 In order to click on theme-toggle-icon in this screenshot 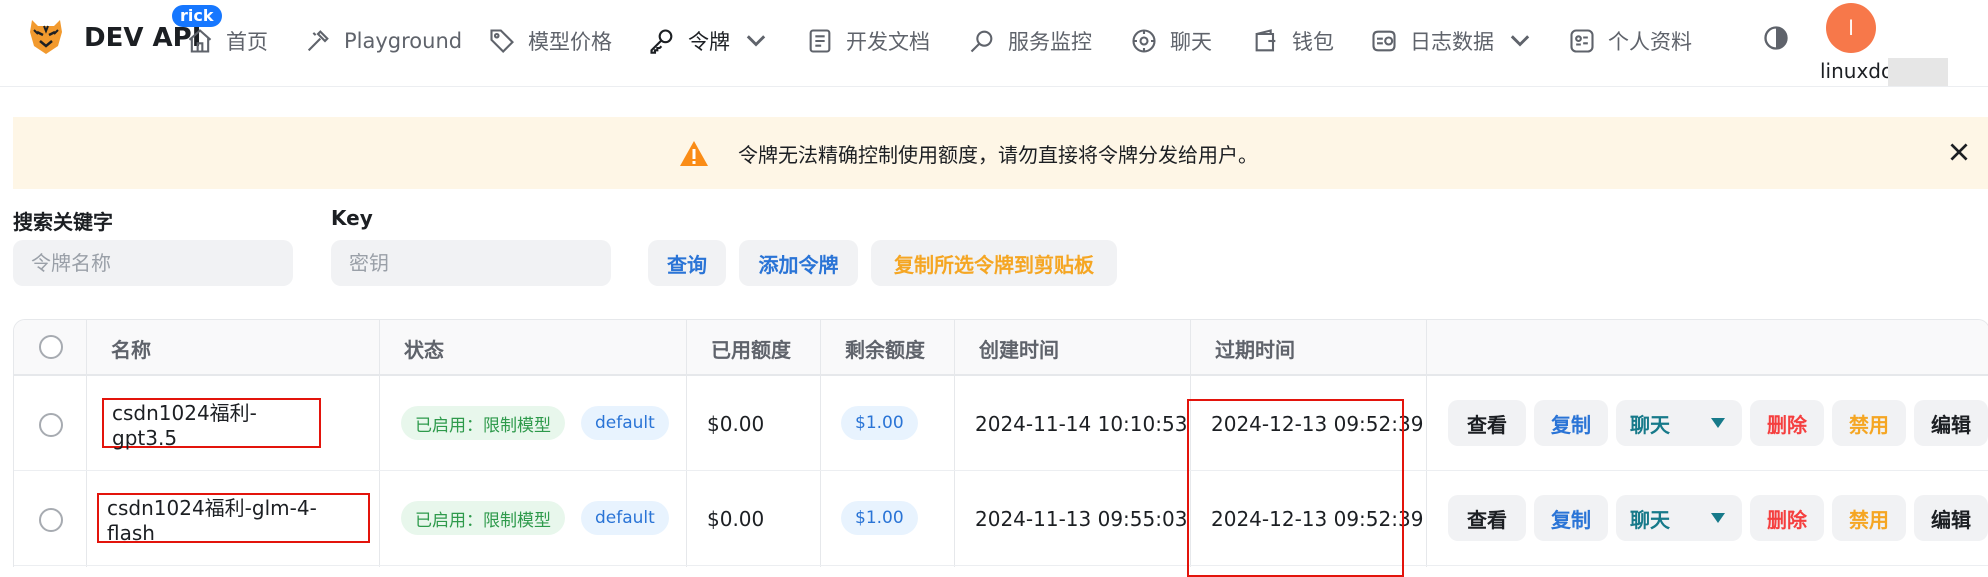, I will do `click(1776, 38)`.